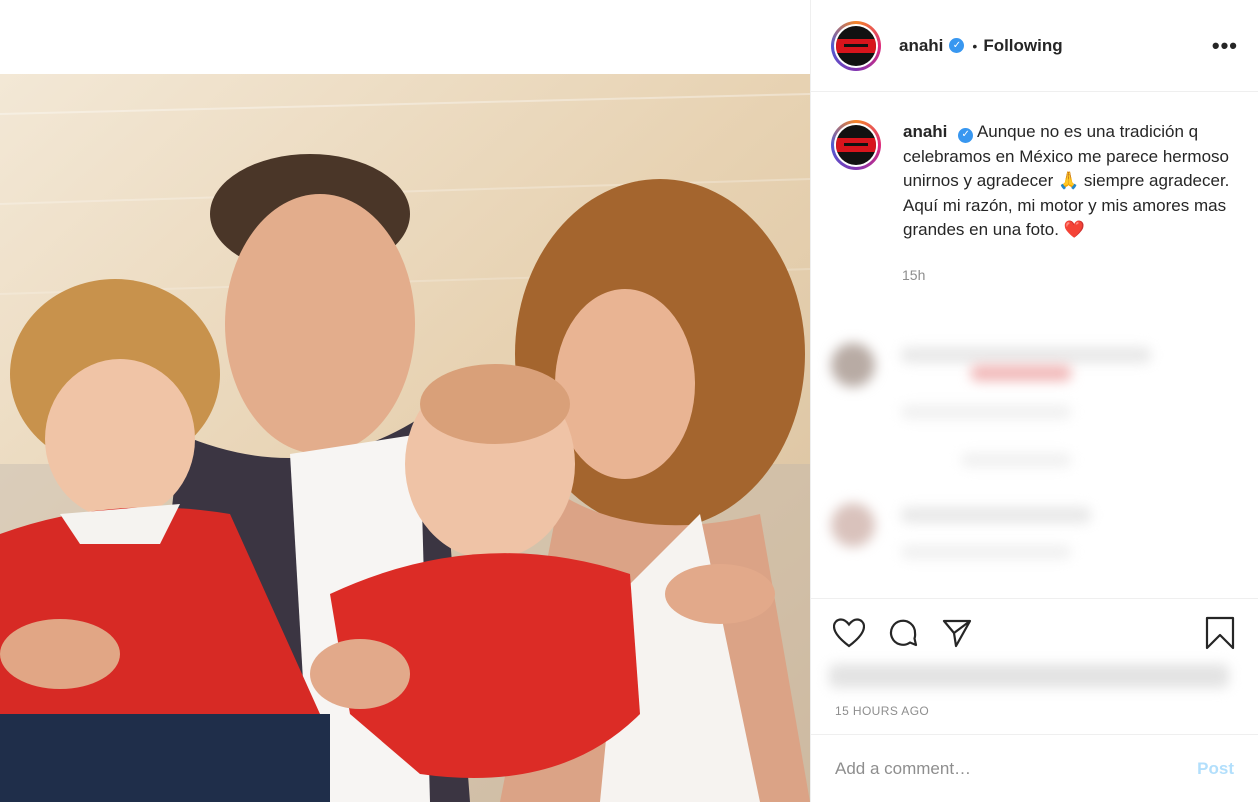 The width and height of the screenshot is (1258, 802). What do you see at coordinates (921, 46) in the screenshot?
I see `username-link: anahi` at bounding box center [921, 46].